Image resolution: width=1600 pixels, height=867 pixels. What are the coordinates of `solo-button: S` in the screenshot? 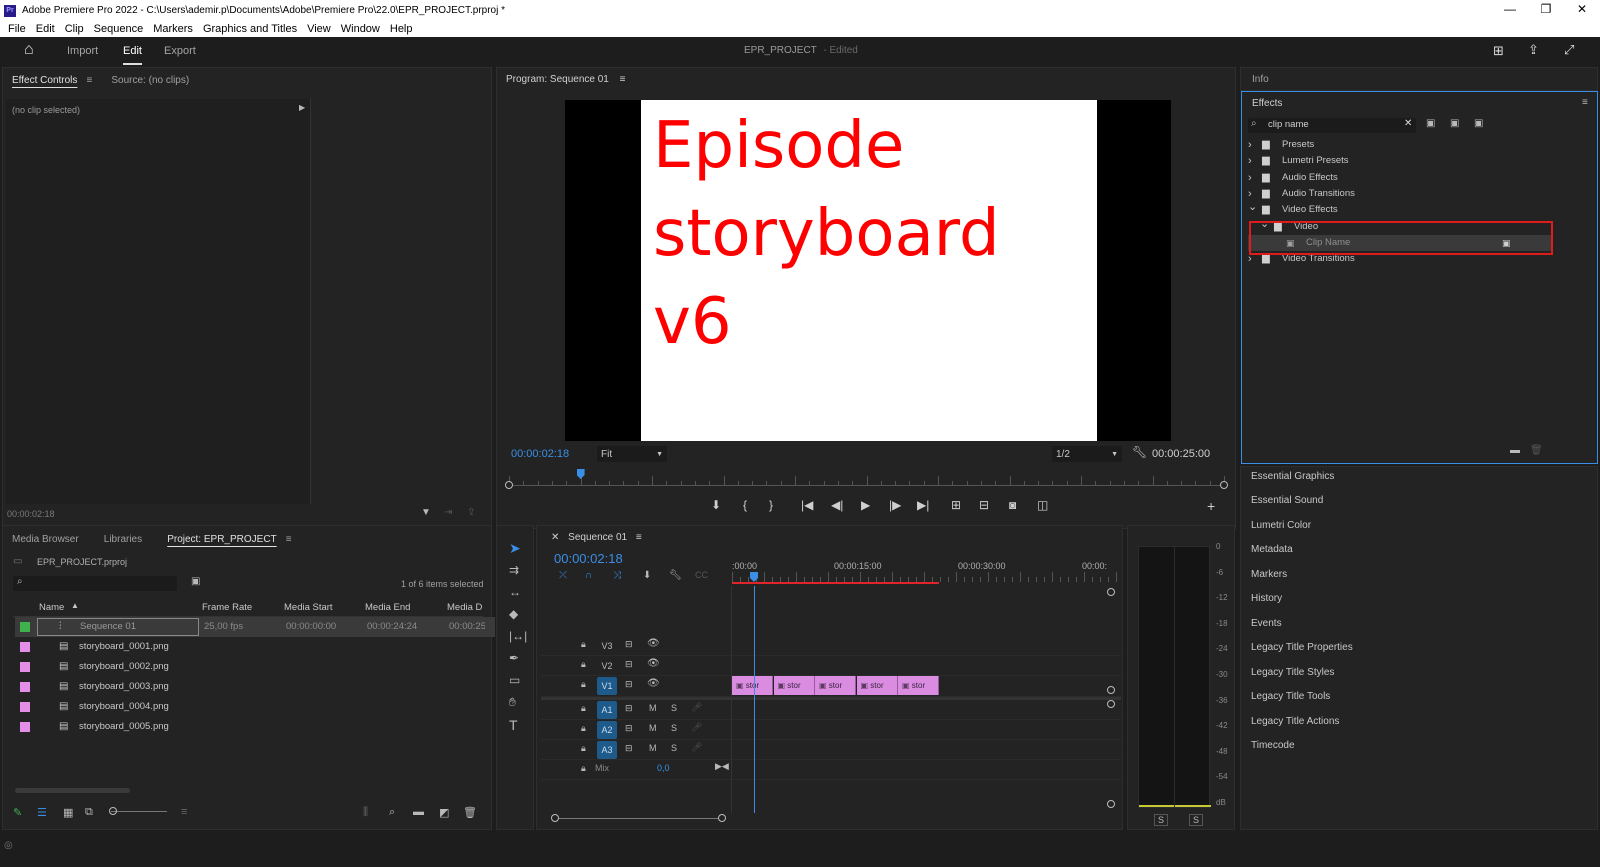 It's located at (674, 748).